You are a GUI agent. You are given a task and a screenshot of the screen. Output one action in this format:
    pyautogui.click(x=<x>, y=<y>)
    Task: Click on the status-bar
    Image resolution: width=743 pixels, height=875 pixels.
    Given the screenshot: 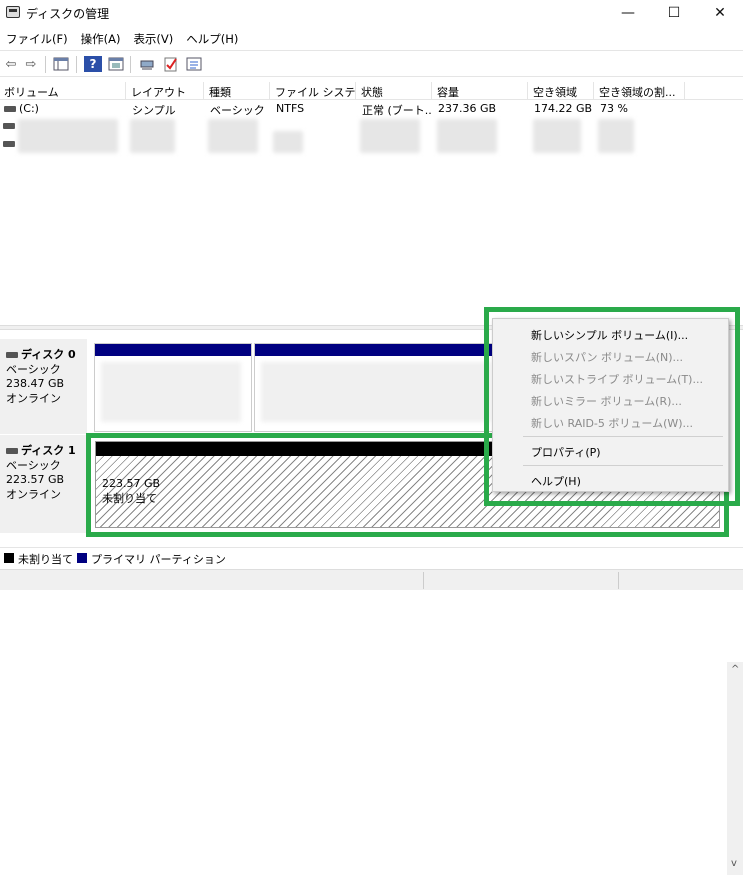 What is the action you would take?
    pyautogui.click(x=371, y=579)
    